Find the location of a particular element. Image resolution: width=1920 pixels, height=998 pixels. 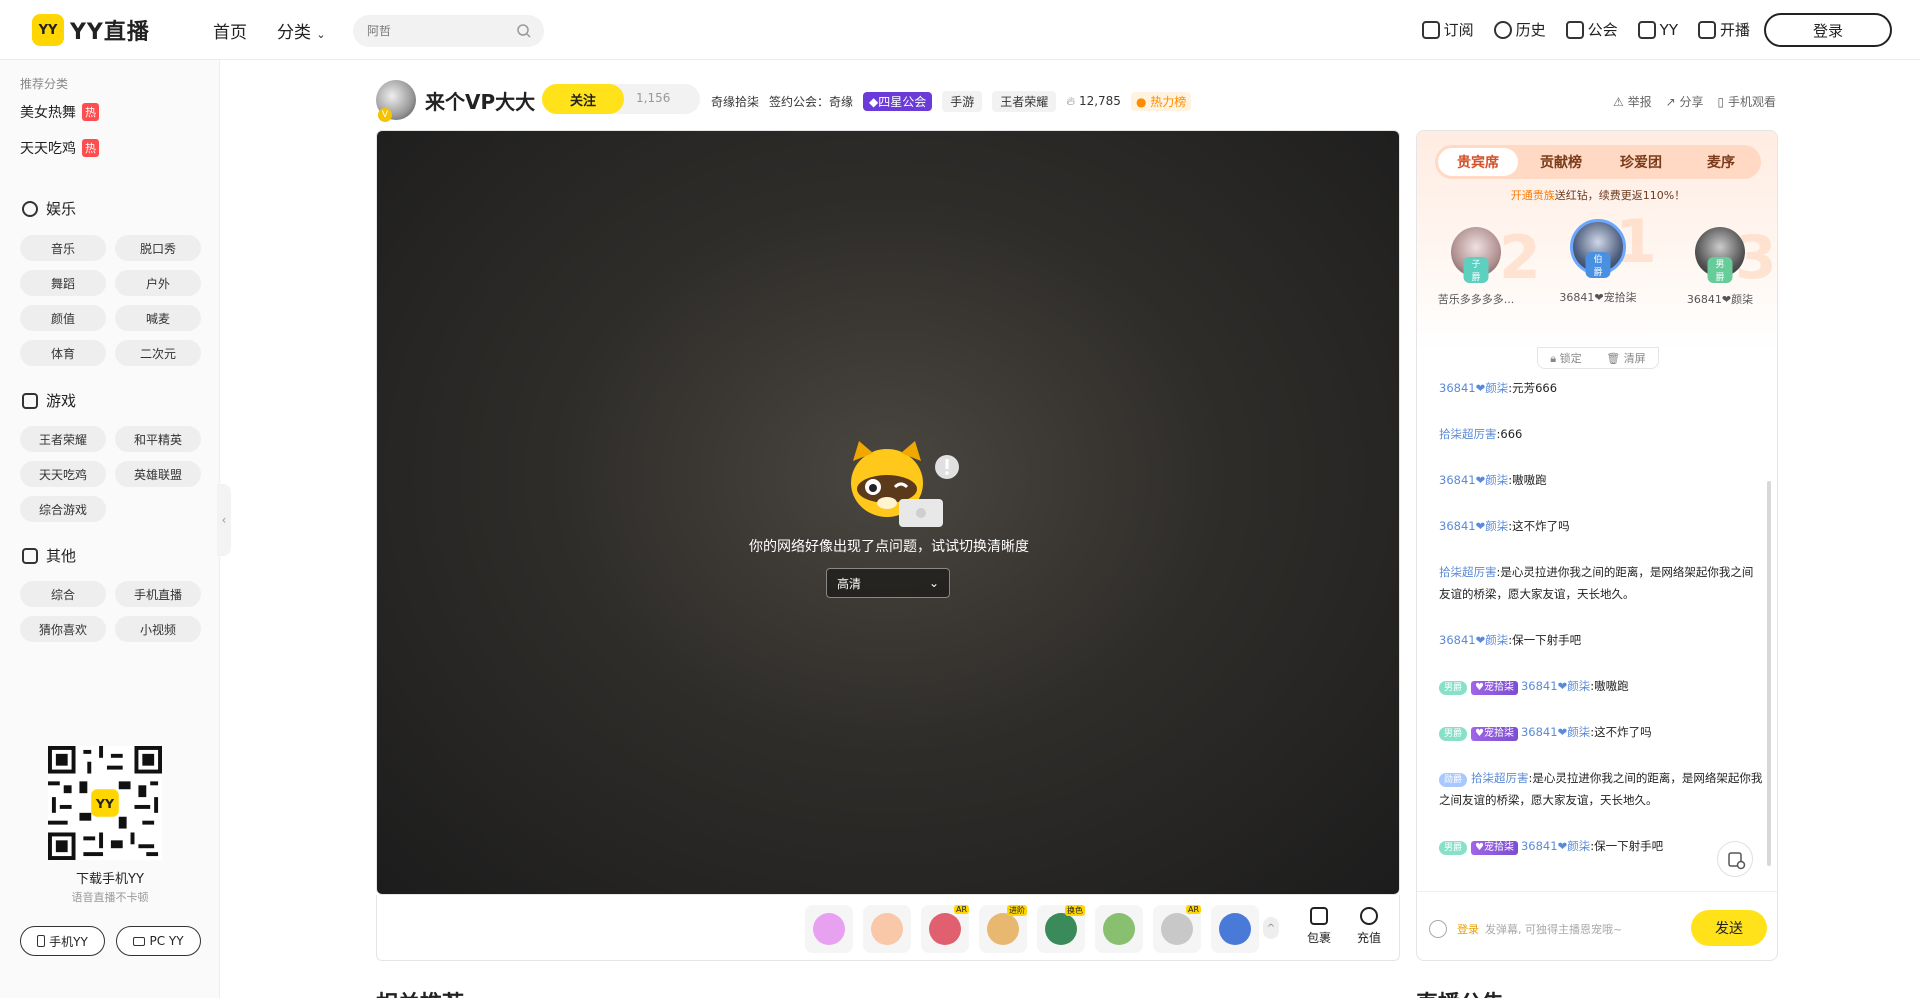

vip-promo: 开通贵族送红钻，续费更返110%！ is located at coordinates (1597, 195).